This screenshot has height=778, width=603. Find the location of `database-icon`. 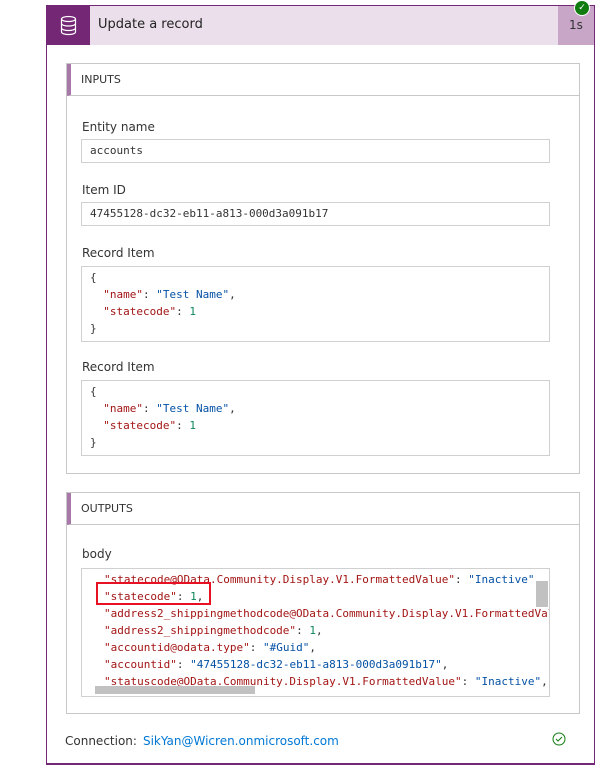

database-icon is located at coordinates (68, 25).